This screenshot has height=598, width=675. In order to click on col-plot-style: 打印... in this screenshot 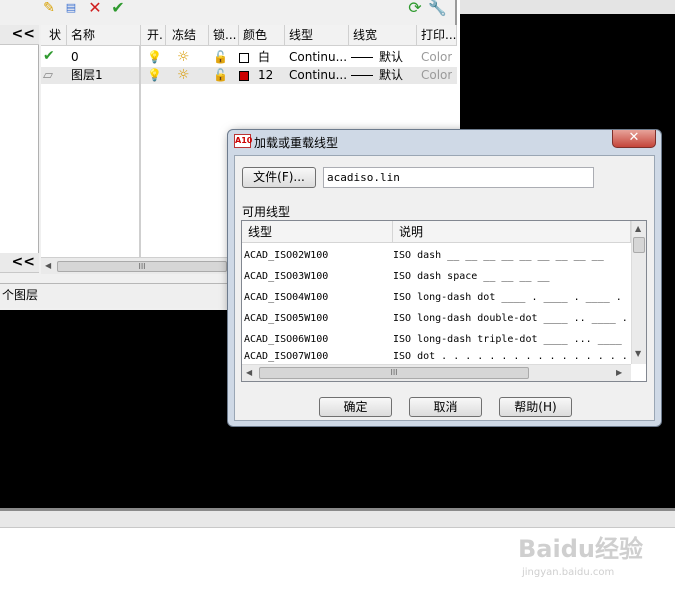, I will do `click(437, 35)`.